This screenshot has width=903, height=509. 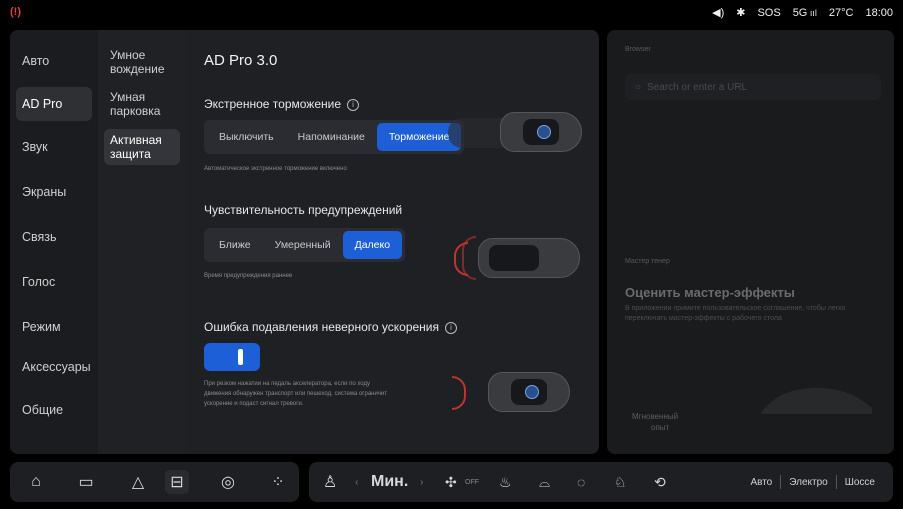 What do you see at coordinates (248, 276) in the screenshot?
I see `sensitivity-hint: Время предупреждения раннее` at bounding box center [248, 276].